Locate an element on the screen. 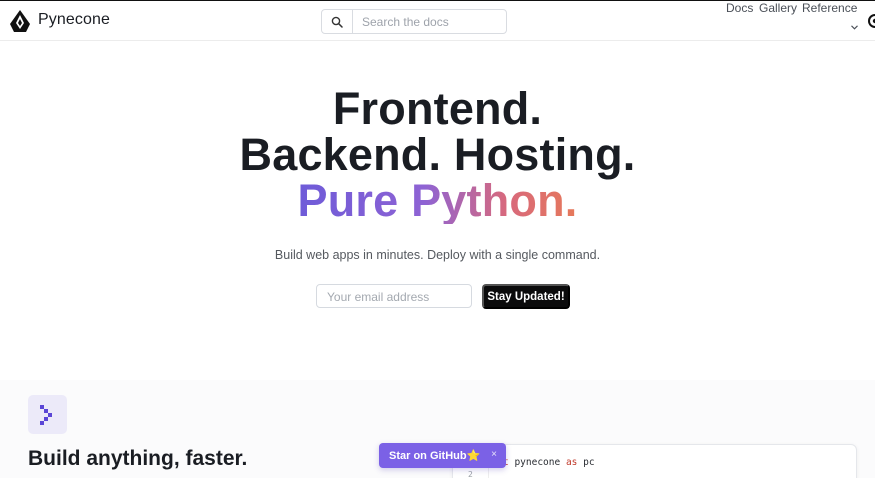  star-on-github-link: Star on GitHub⭐ is located at coordinates (434, 455).